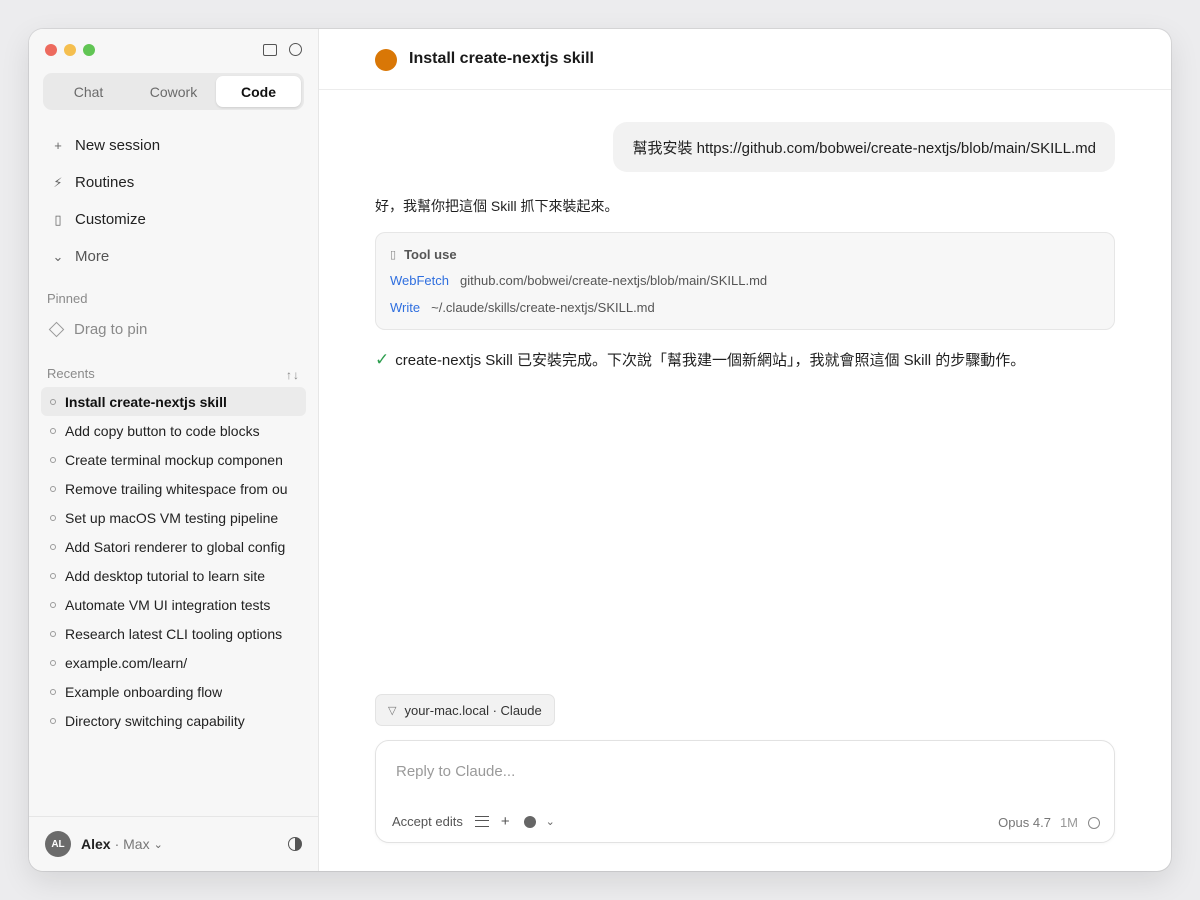 This screenshot has height=900, width=1200. Describe the element at coordinates (132, 844) in the screenshot. I see `user-plan: · Max` at that location.